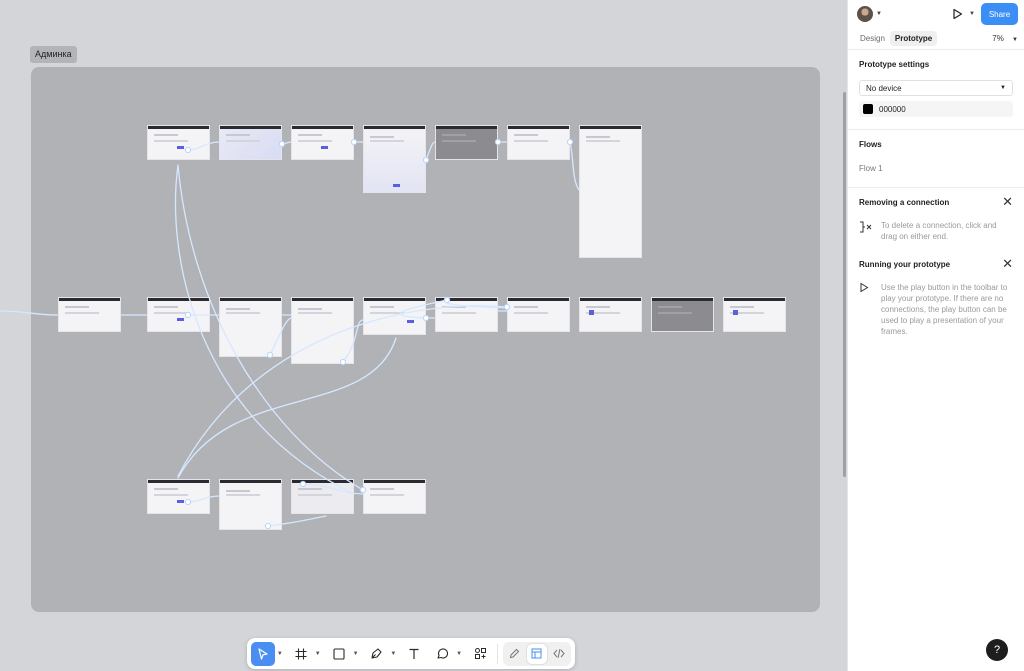 The width and height of the screenshot is (1024, 671). What do you see at coordinates (870, 144) in the screenshot?
I see `section-title: Flows` at bounding box center [870, 144].